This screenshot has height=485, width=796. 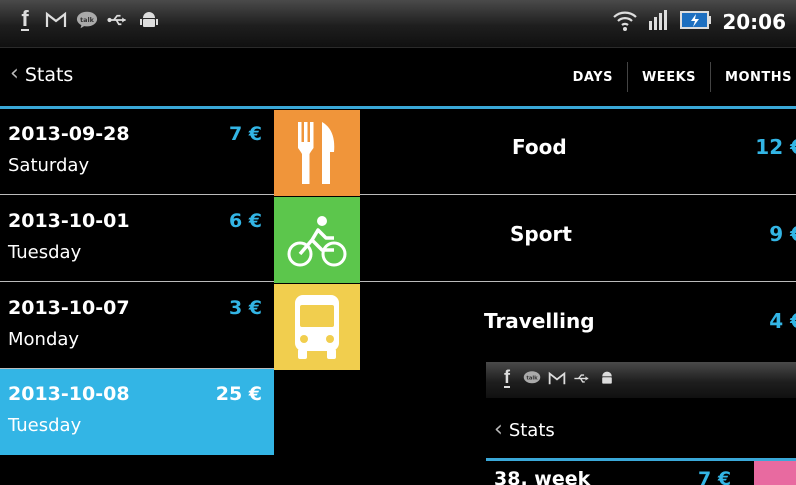 I want to click on day-list-item: 2013-10-07 3 € Monday, so click(x=137, y=326).